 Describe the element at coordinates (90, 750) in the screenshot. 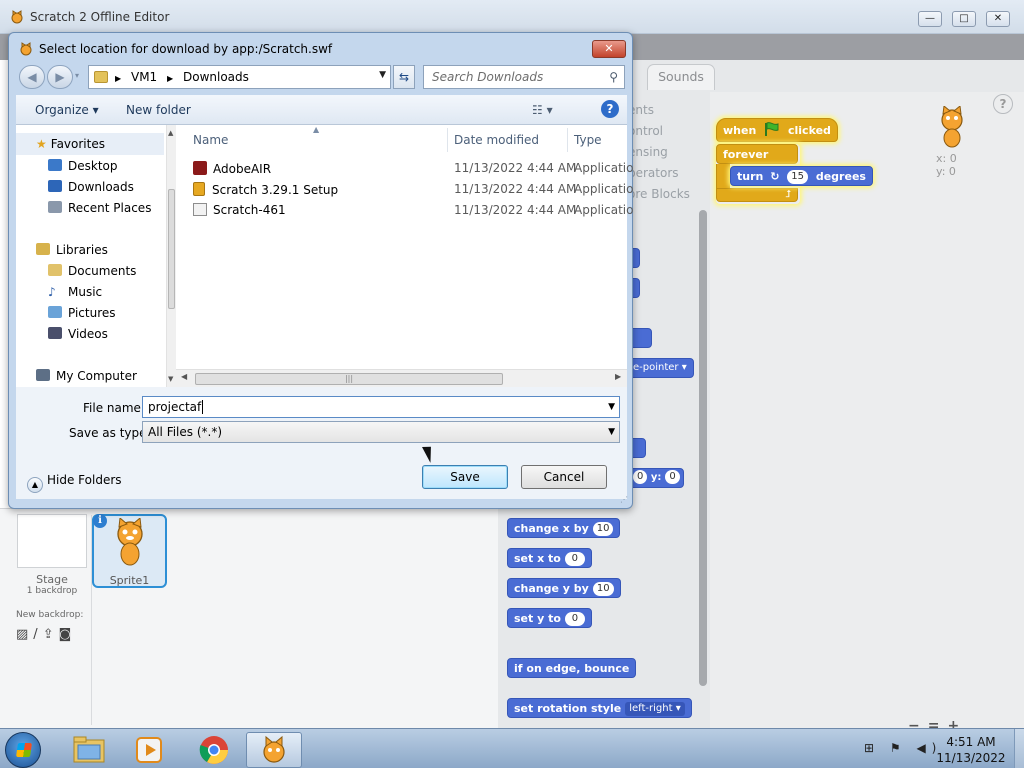

I see `taskbar-explorer` at that location.